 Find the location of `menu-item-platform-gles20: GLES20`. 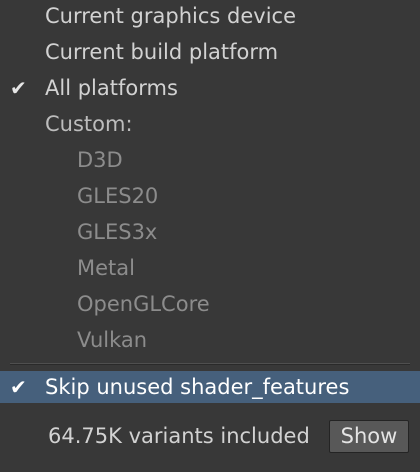

menu-item-platform-gles20: GLES20 is located at coordinates (210, 196).